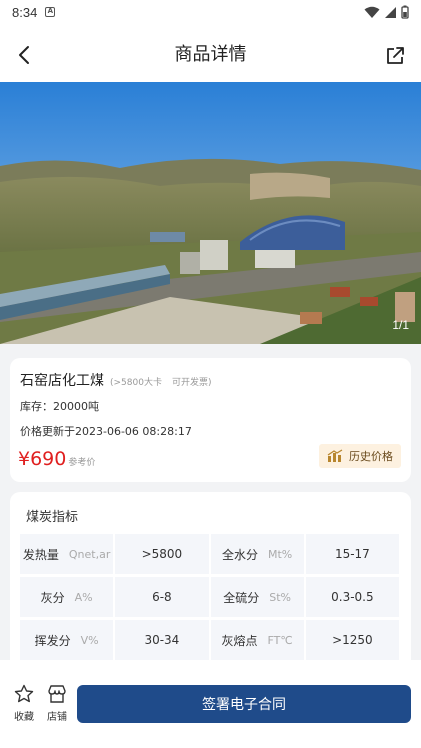 Image resolution: width=421 pixels, height=748 pixels. Describe the element at coordinates (52, 597) in the screenshot. I see `indicator-label: 灰分` at that location.